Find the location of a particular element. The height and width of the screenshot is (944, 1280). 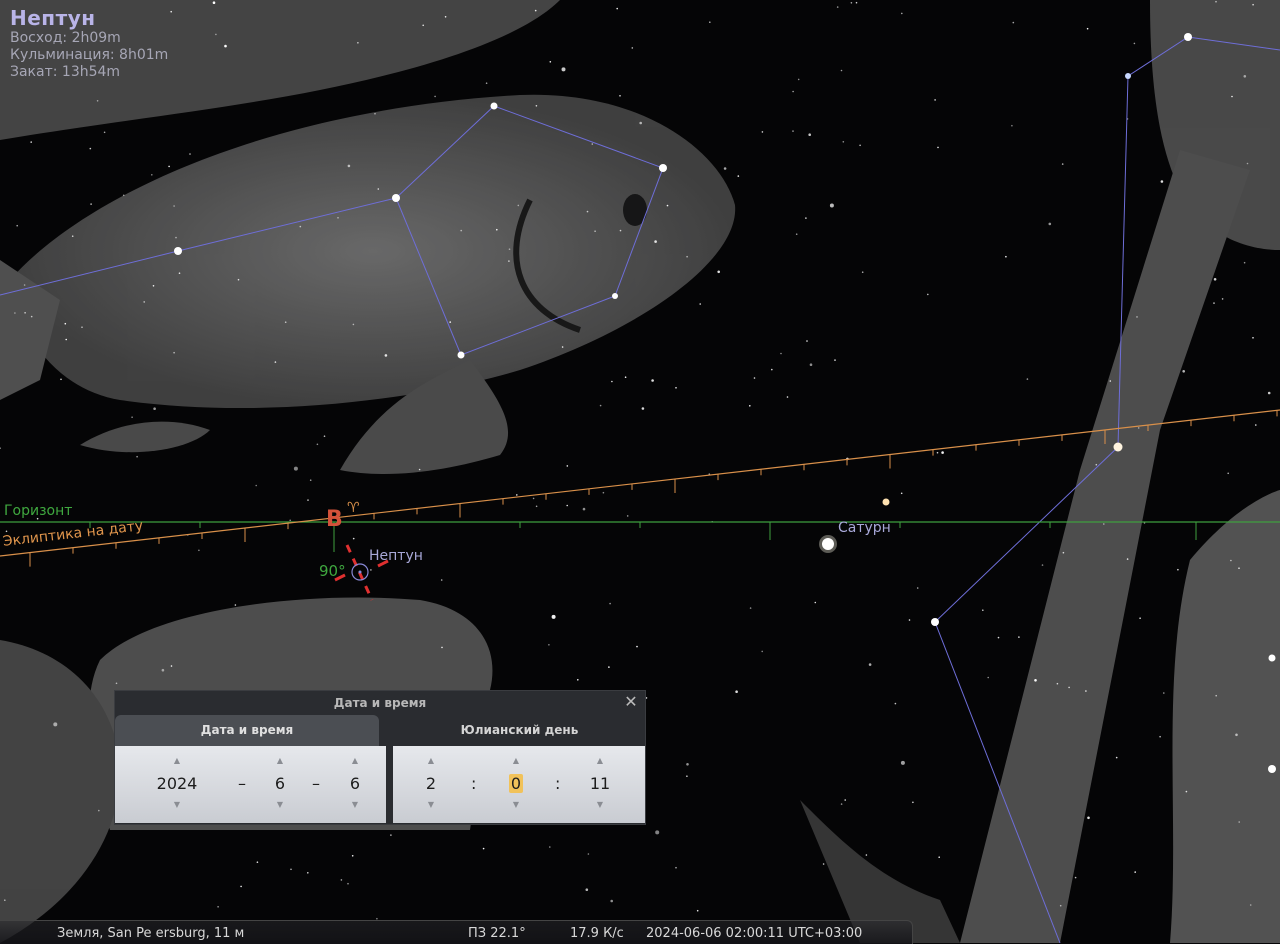

year-value: 2024 is located at coordinates (177, 784).